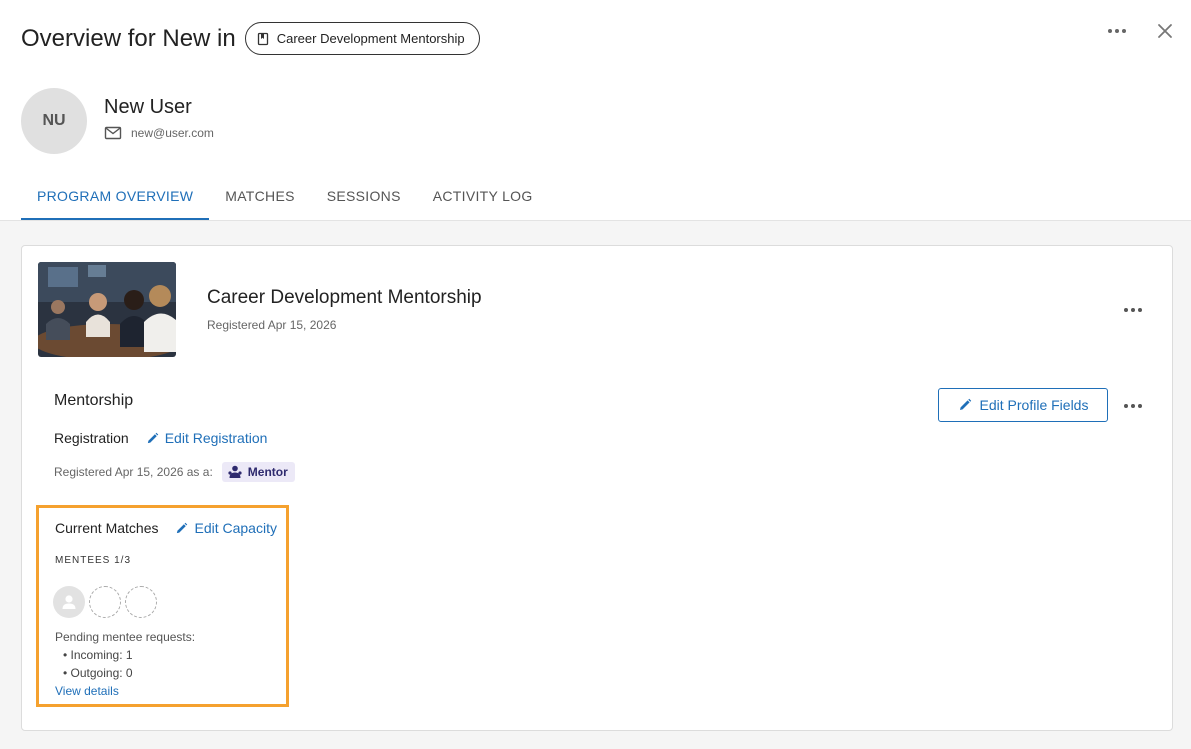 The height and width of the screenshot is (749, 1191). I want to click on more-options-button, so click(1117, 31).